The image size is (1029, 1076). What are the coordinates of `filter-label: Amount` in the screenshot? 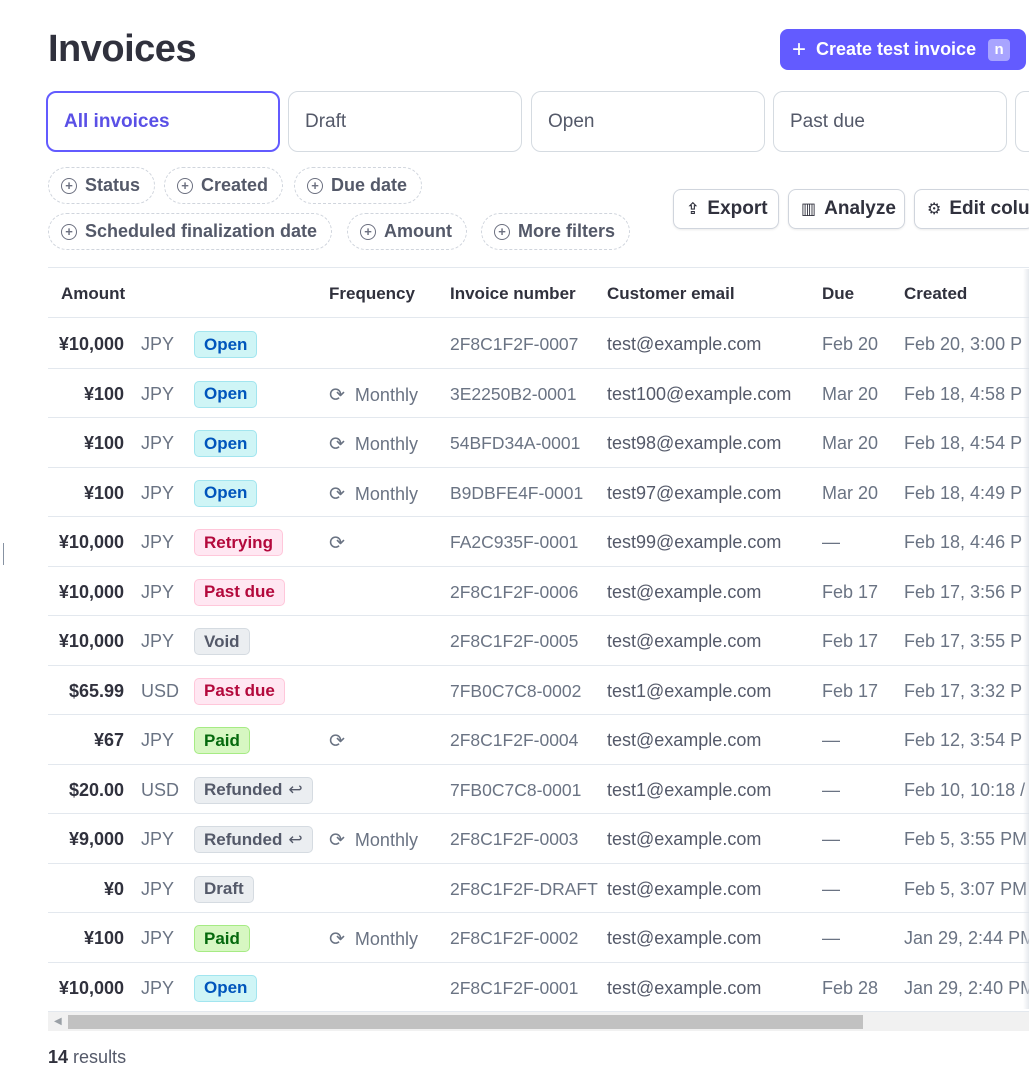 It's located at (418, 231).